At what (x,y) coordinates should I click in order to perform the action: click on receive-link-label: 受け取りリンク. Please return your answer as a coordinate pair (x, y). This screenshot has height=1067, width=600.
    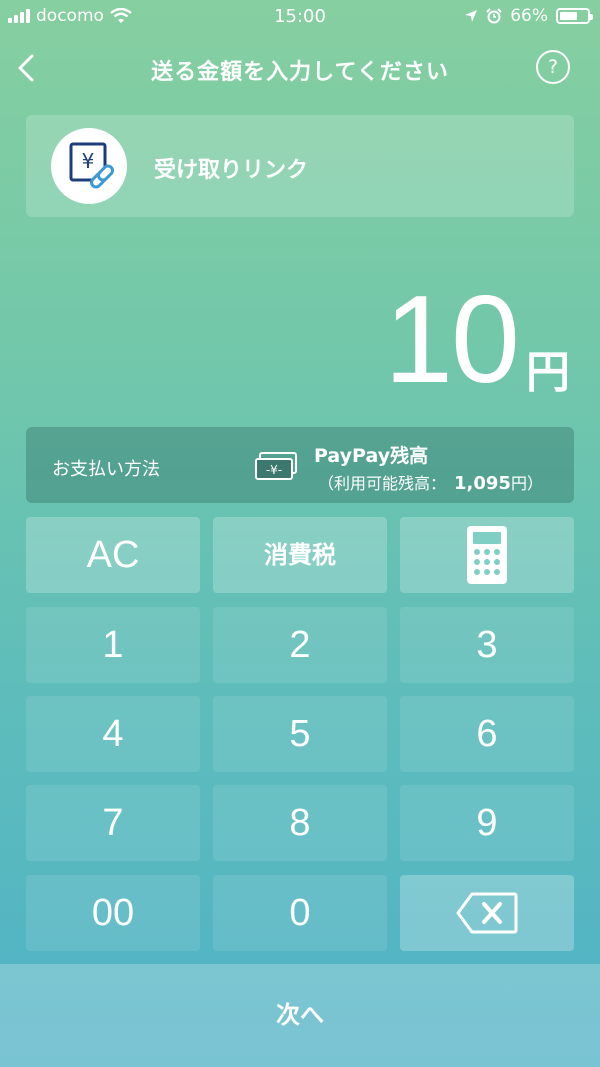
    Looking at the image, I should click on (231, 170).